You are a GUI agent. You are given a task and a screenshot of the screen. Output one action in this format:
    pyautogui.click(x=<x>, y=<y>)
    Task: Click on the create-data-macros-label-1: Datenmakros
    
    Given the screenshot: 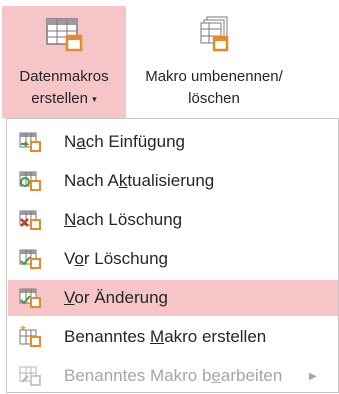 What is the action you would take?
    pyautogui.click(x=64, y=76)
    